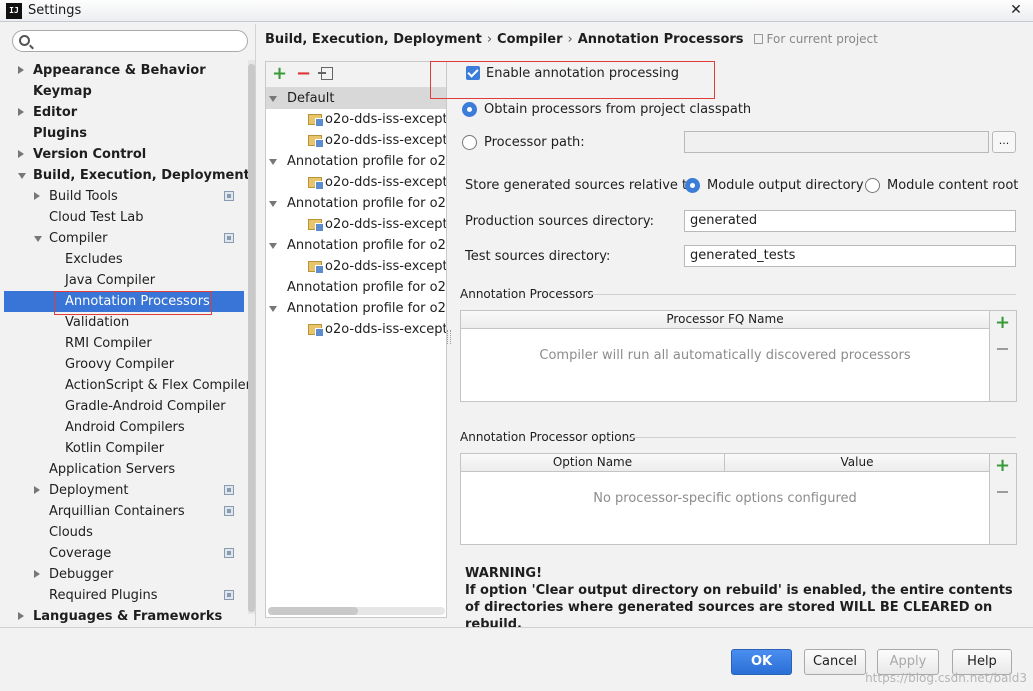 The height and width of the screenshot is (691, 1033). I want to click on ok-button: OK, so click(761, 662).